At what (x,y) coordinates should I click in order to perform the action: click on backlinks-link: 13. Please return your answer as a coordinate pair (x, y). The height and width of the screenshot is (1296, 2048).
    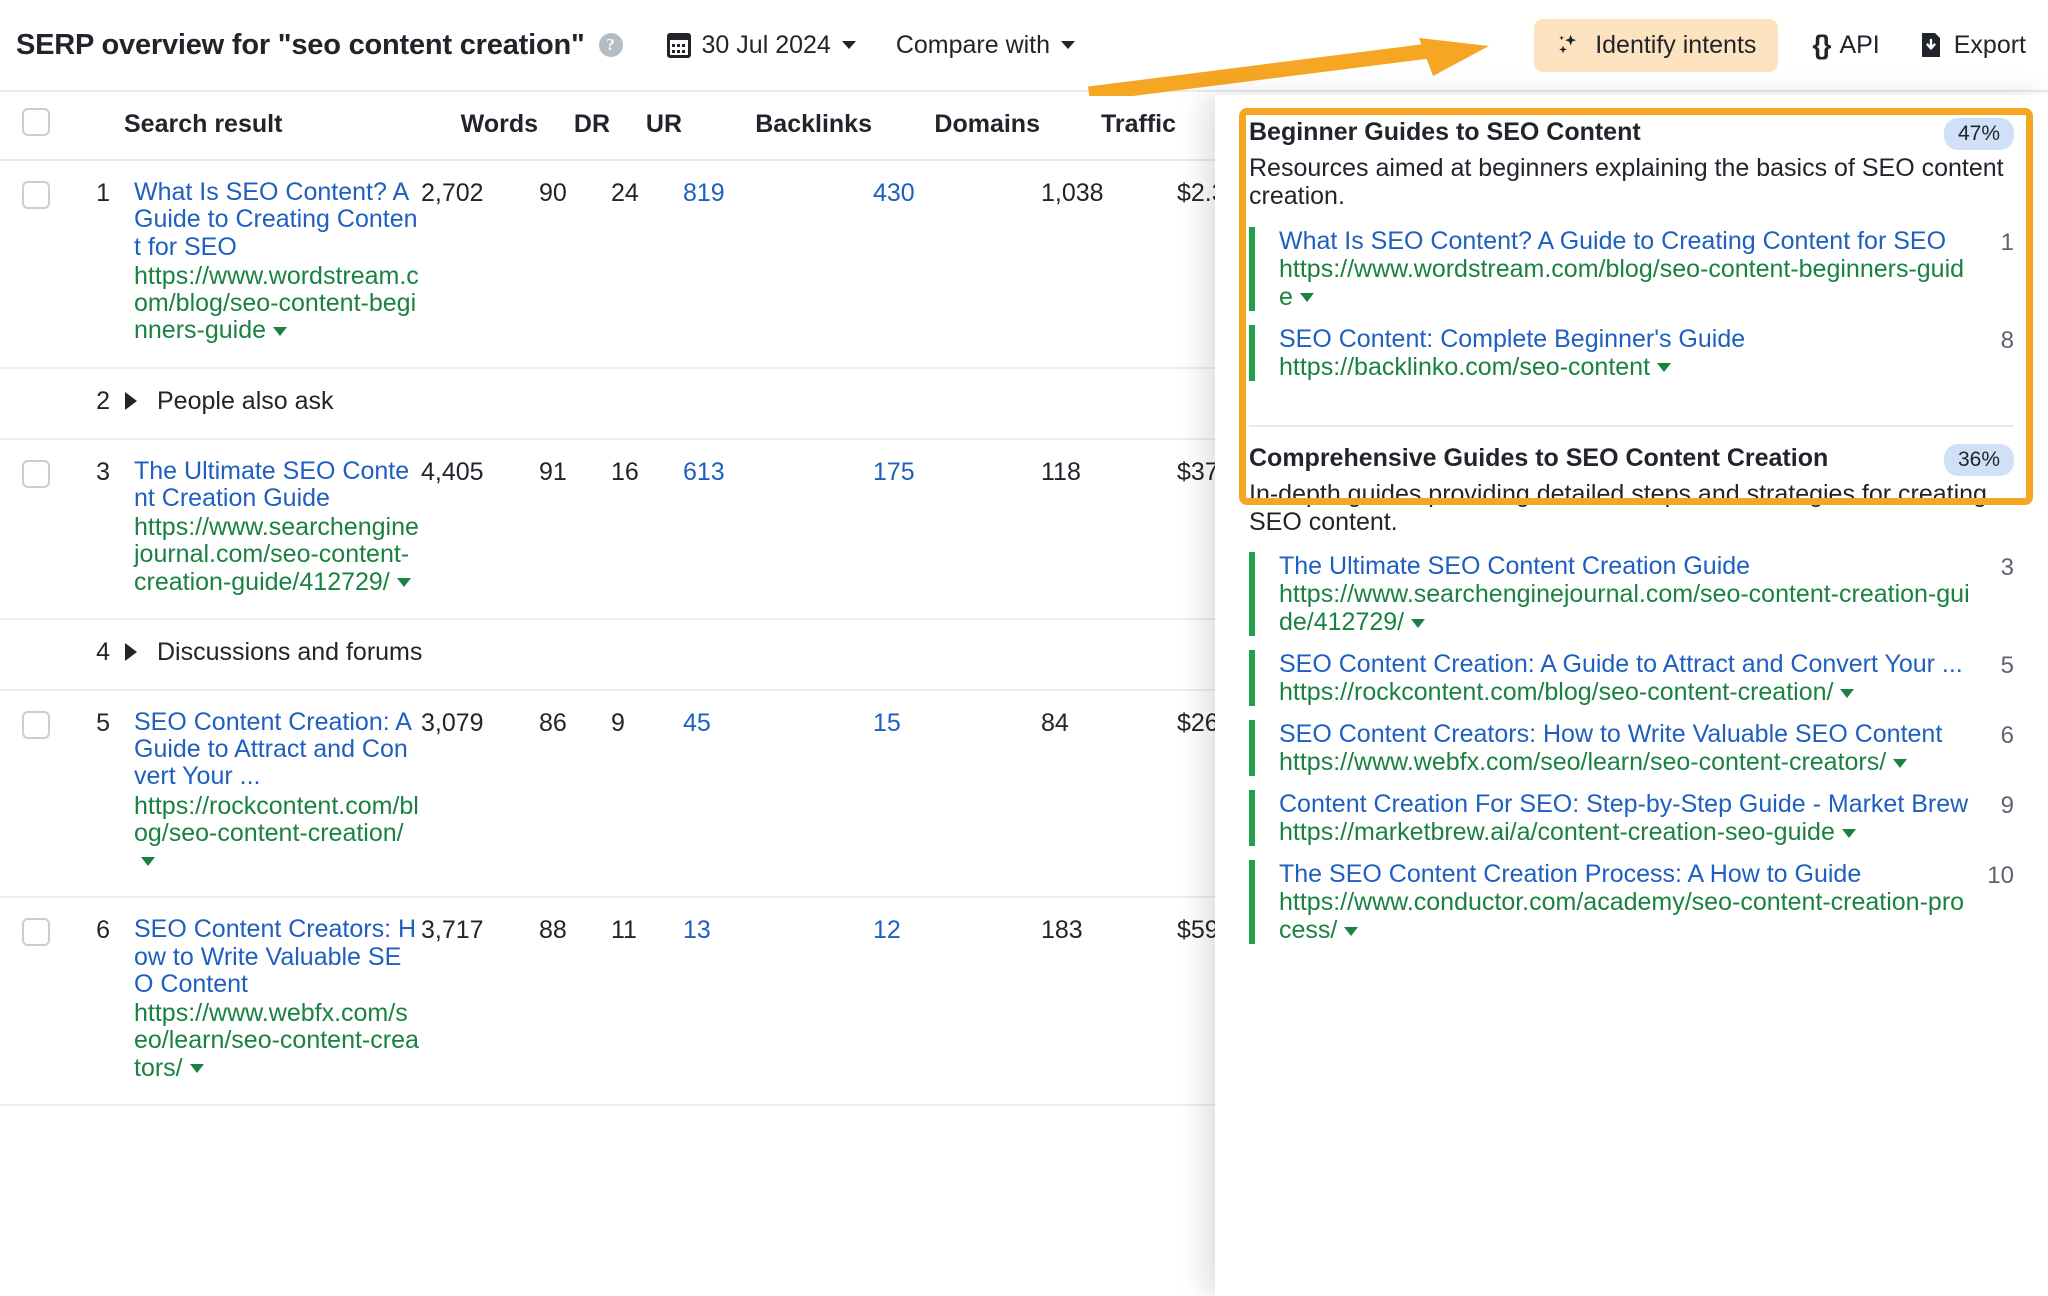
    Looking at the image, I should click on (697, 930).